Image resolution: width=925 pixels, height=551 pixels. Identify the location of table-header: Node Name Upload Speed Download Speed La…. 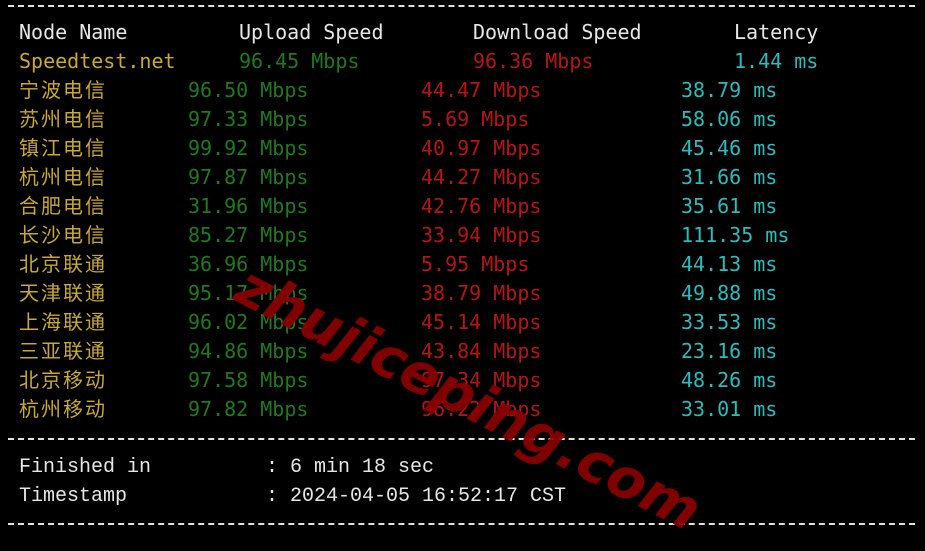
(409, 32).